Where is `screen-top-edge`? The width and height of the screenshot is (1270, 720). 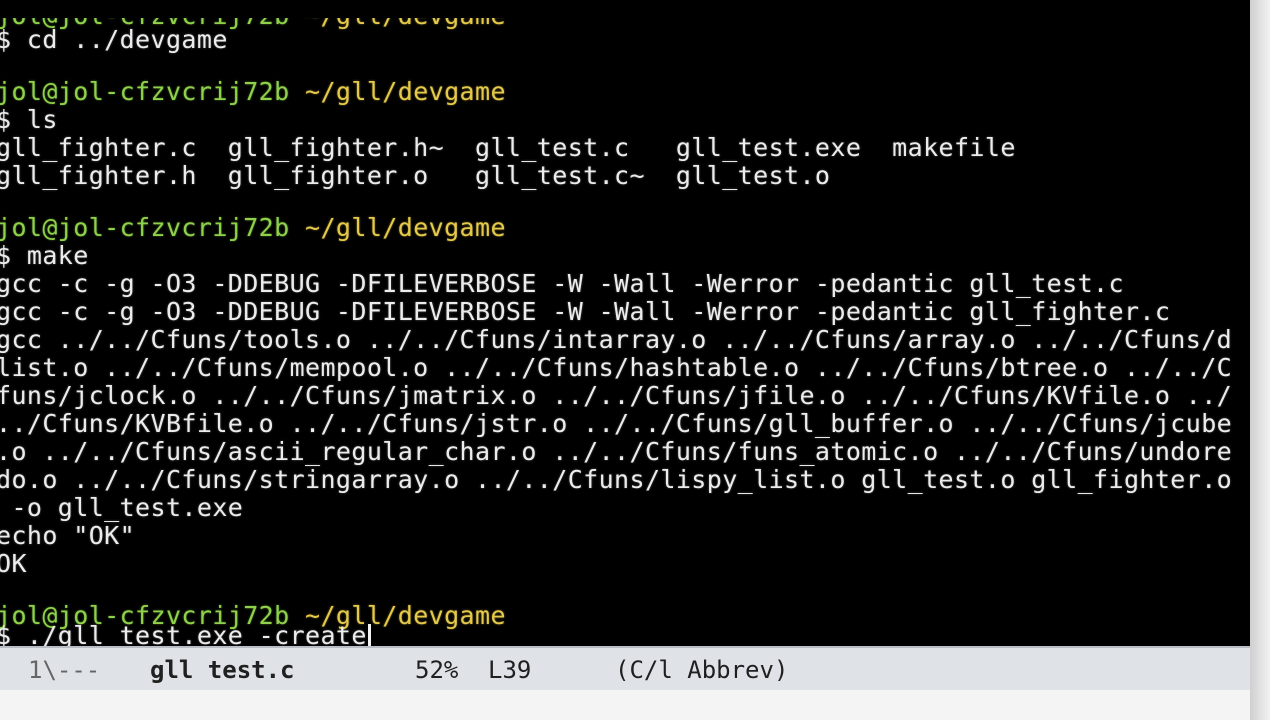
screen-top-edge is located at coordinates (635, 5).